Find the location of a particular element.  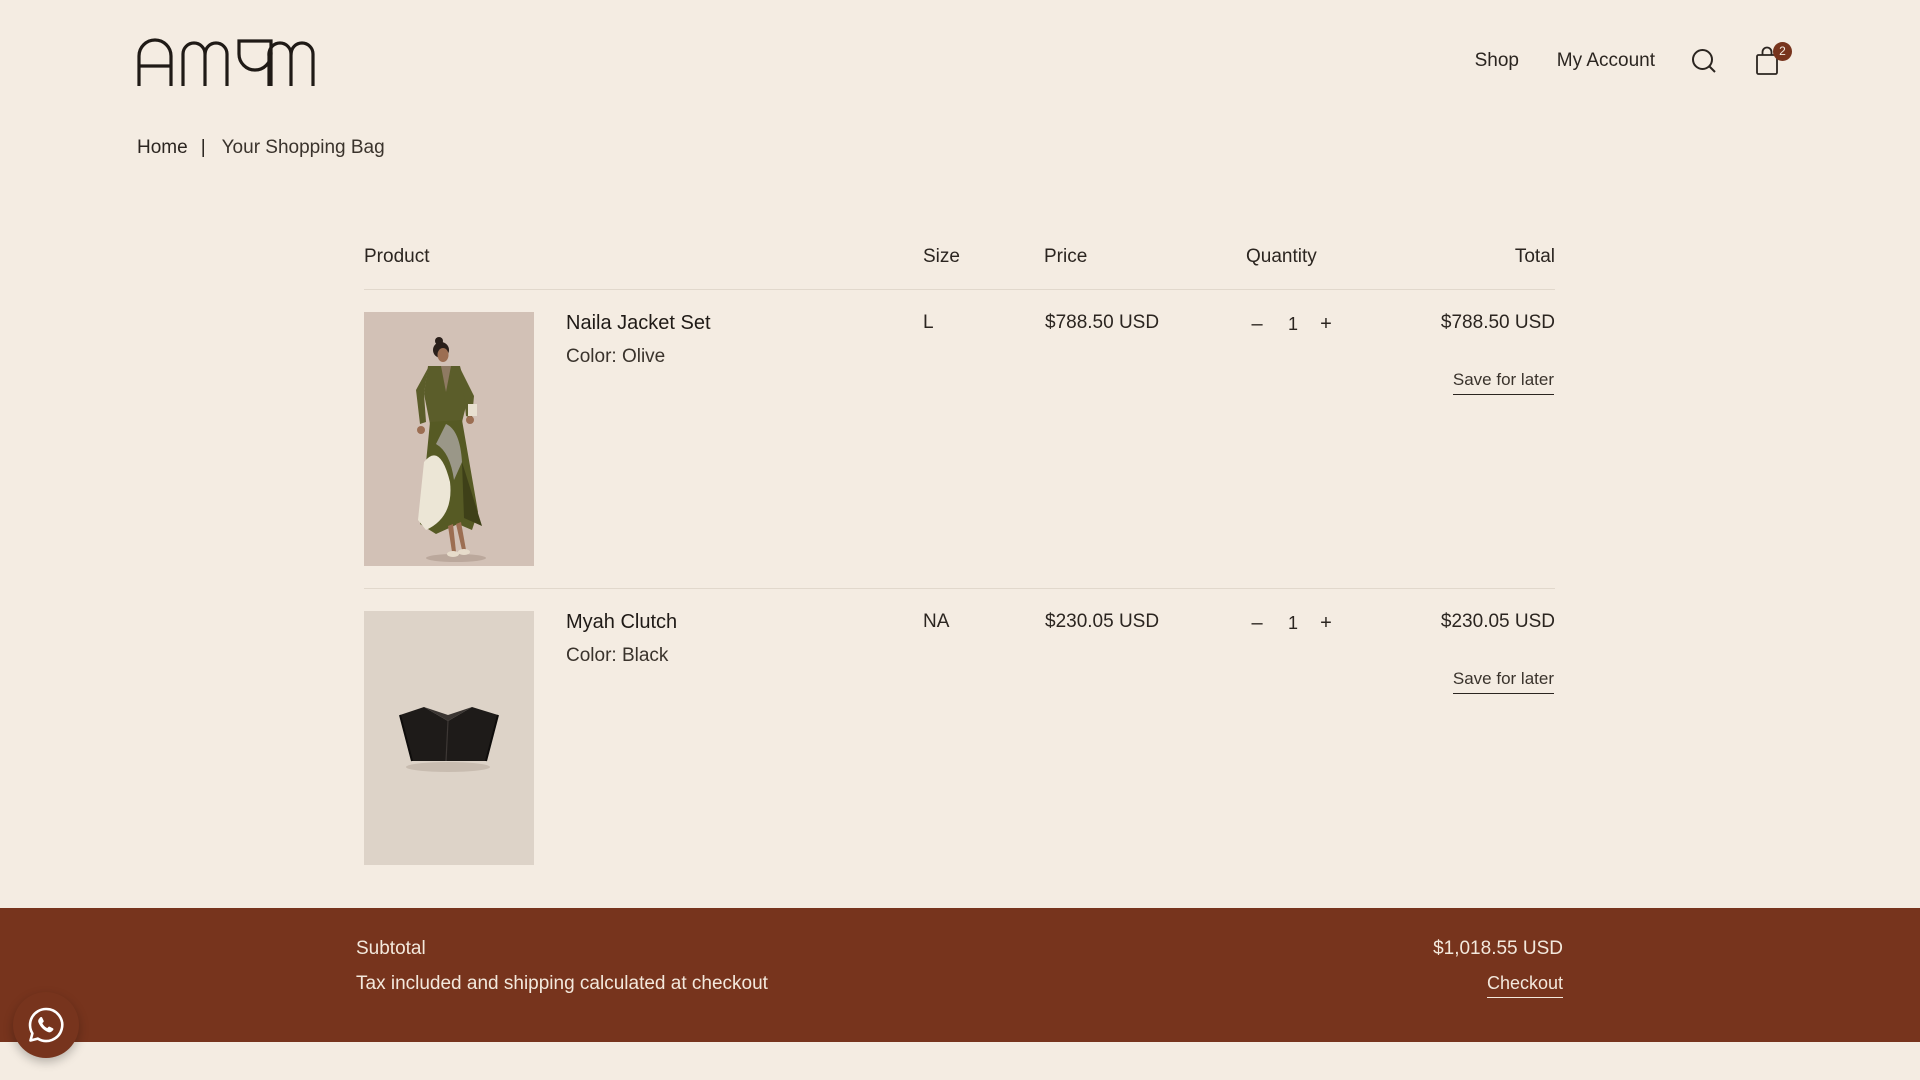

subtotal-amount: $1,018.55 USD is located at coordinates (1498, 948).